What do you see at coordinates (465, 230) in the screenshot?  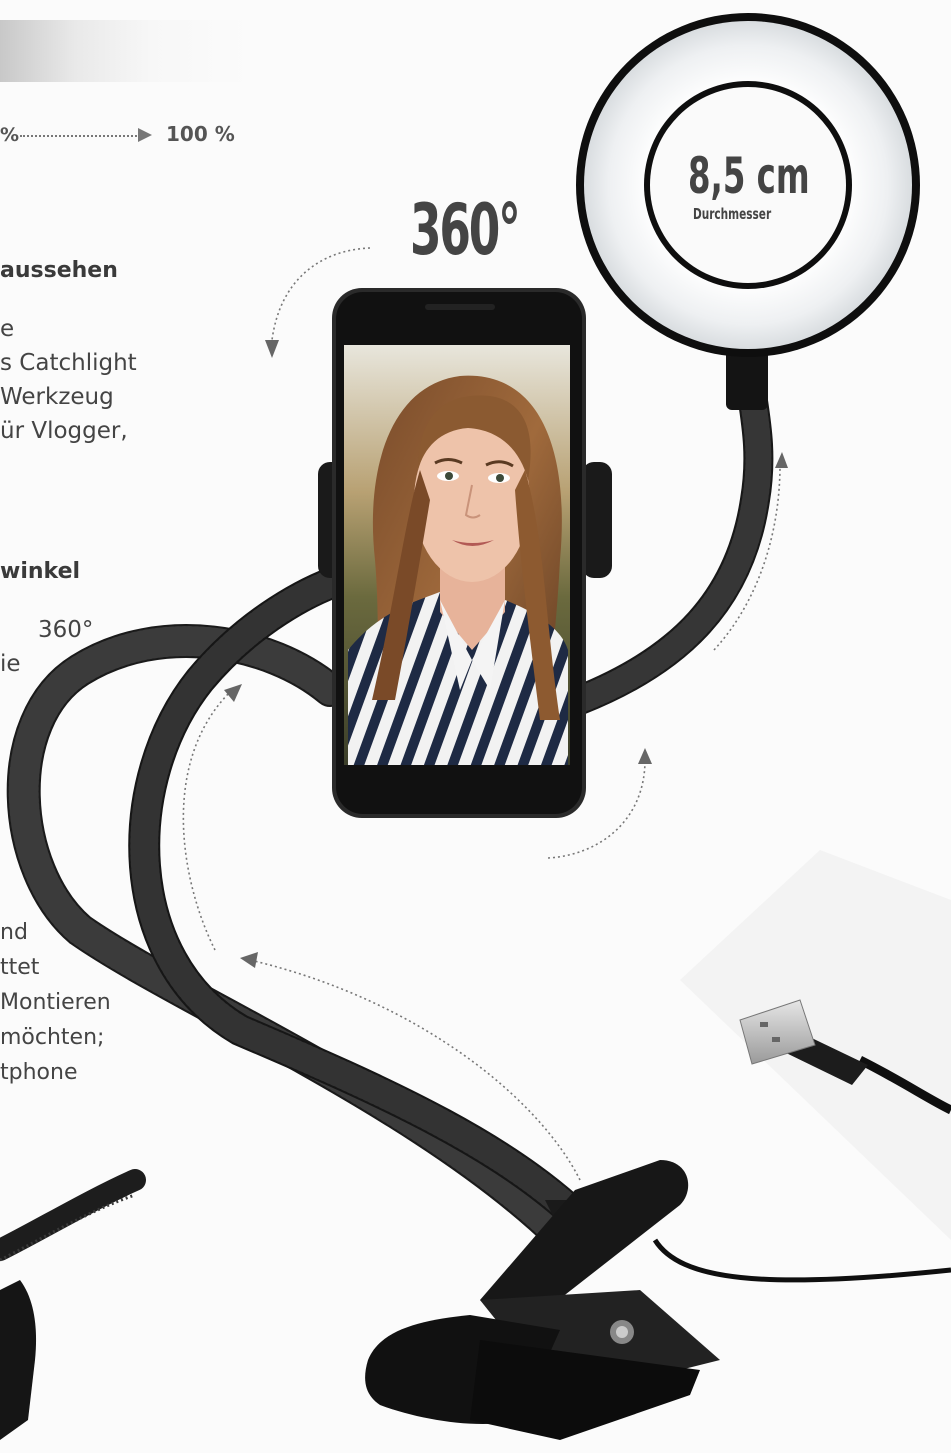 I see `rotation-label: 360°` at bounding box center [465, 230].